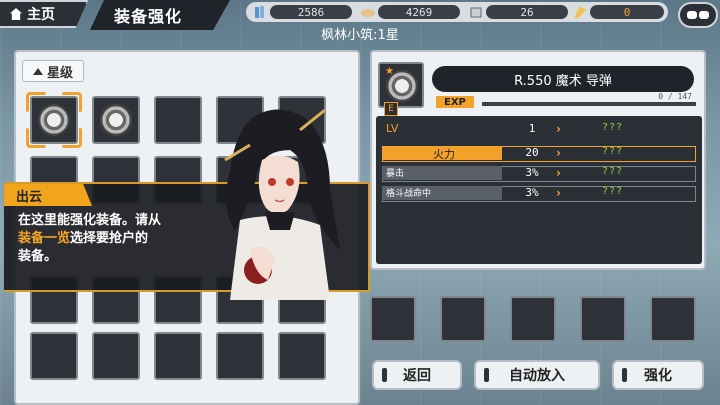 This screenshot has width=720, height=405. Describe the element at coordinates (589, 104) in the screenshot. I see `exp-bar` at that location.